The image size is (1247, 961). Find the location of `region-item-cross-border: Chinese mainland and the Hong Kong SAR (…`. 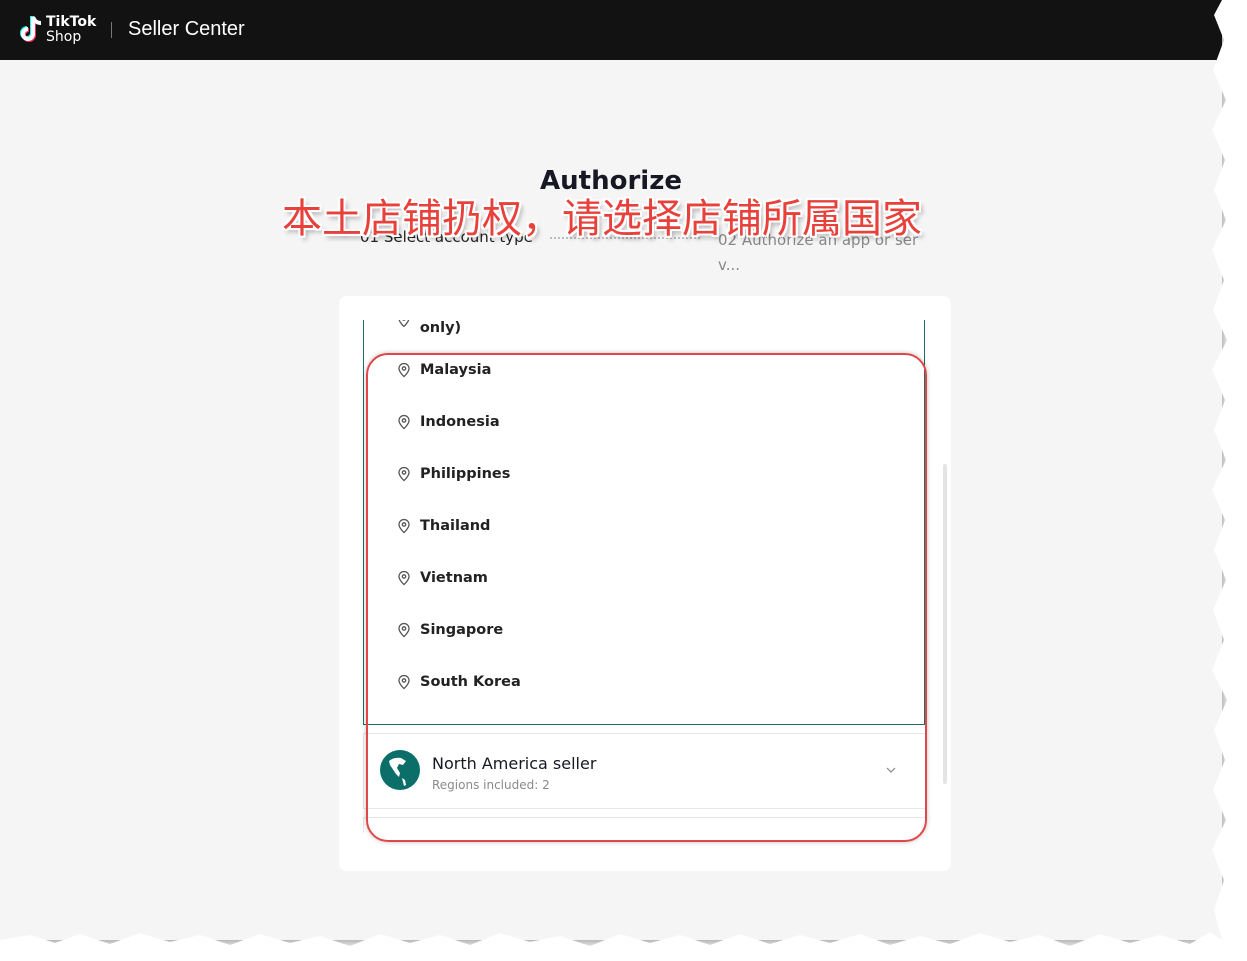

region-item-cross-border: Chinese mainland and the Hong Kong SAR (… is located at coordinates (660, 328).